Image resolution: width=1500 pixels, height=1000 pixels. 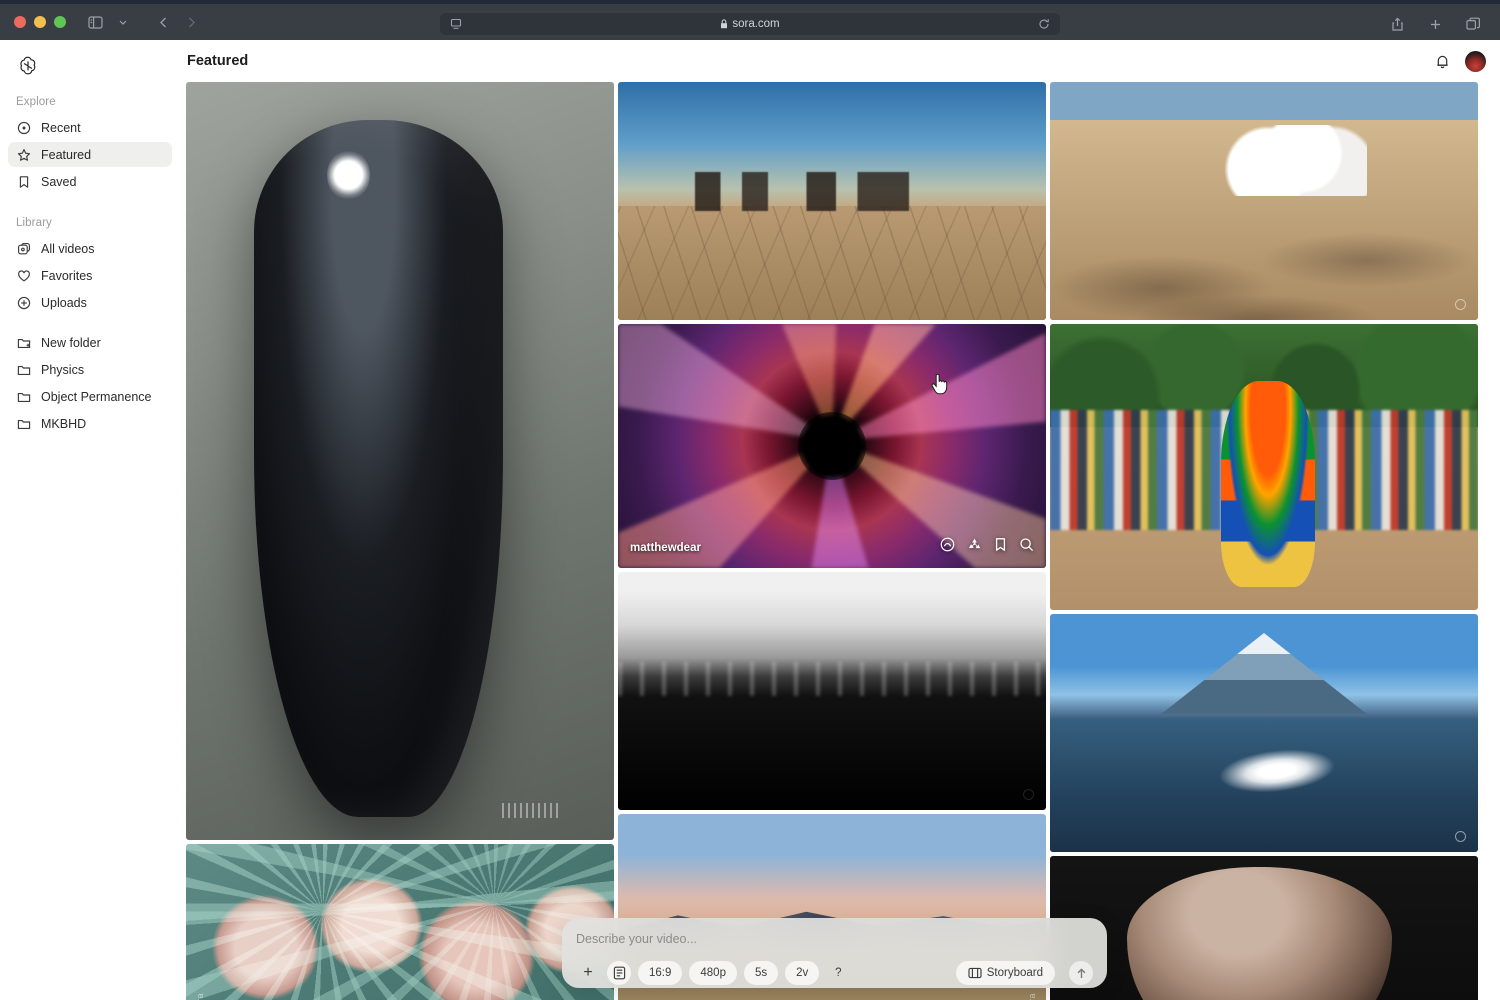 I want to click on star-icon, so click(x=23, y=154).